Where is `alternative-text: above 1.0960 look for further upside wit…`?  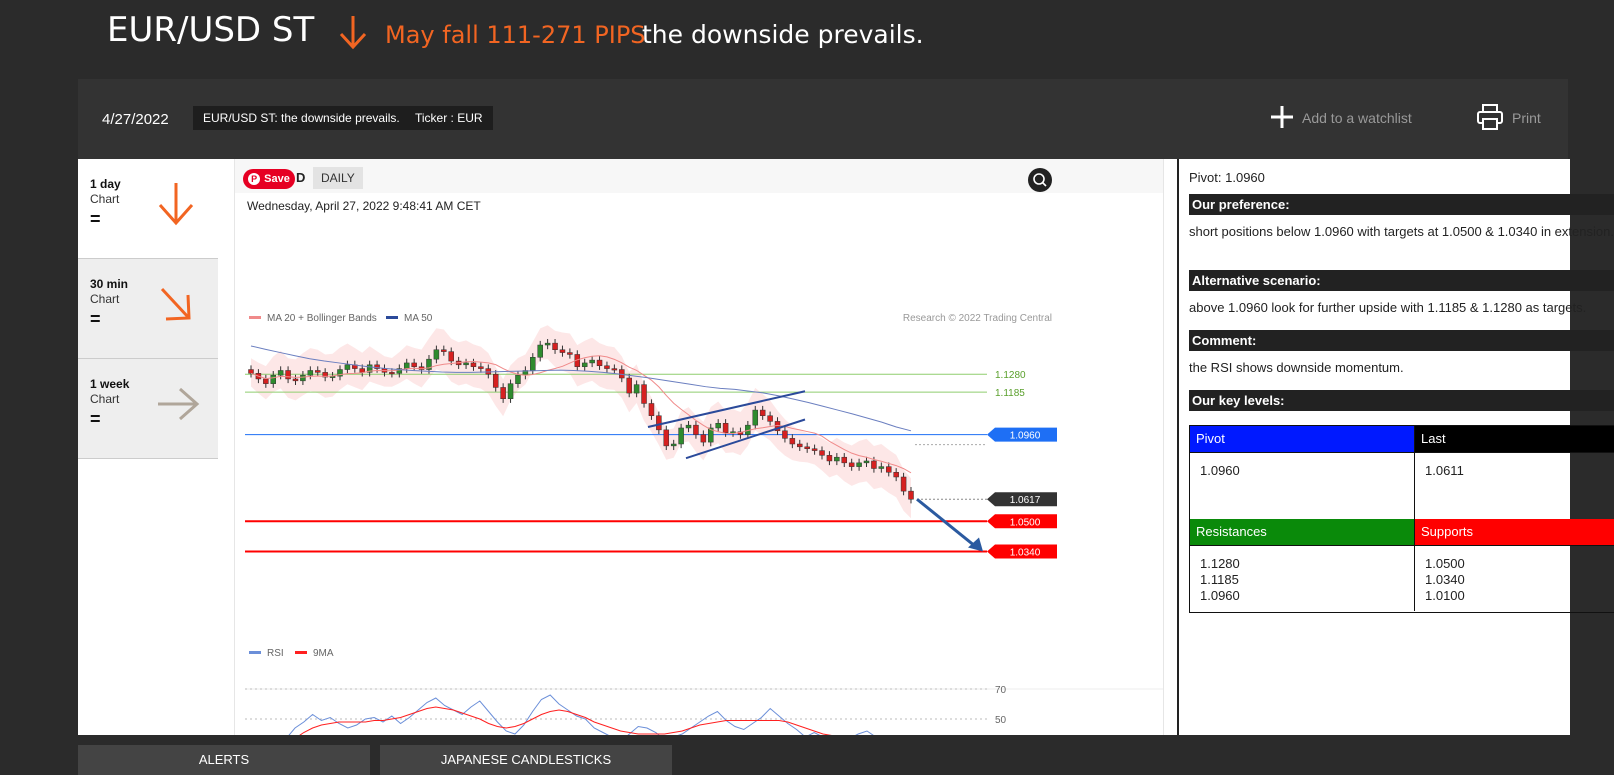
alternative-text: above 1.0960 look for further upside wit… is located at coordinates (1388, 307).